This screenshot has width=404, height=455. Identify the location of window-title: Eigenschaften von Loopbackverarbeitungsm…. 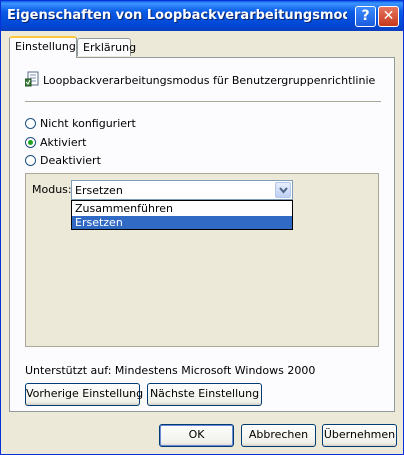
(177, 15).